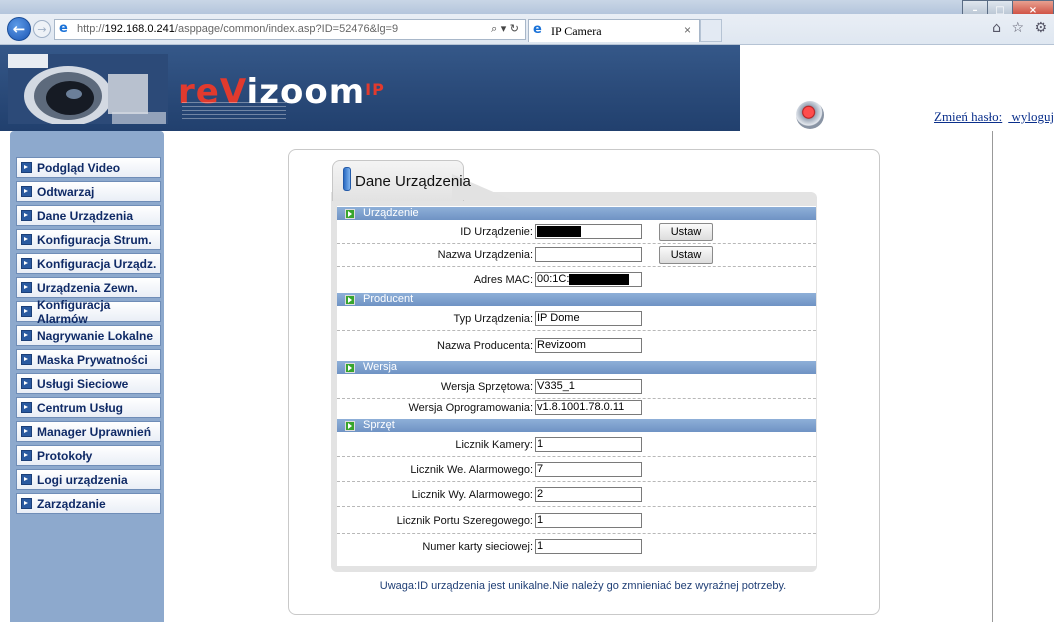 The width and height of the screenshot is (1054, 622). What do you see at coordinates (472, 495) in the screenshot?
I see `alarm-out-label: Licznik Wy. Alarmowego:` at bounding box center [472, 495].